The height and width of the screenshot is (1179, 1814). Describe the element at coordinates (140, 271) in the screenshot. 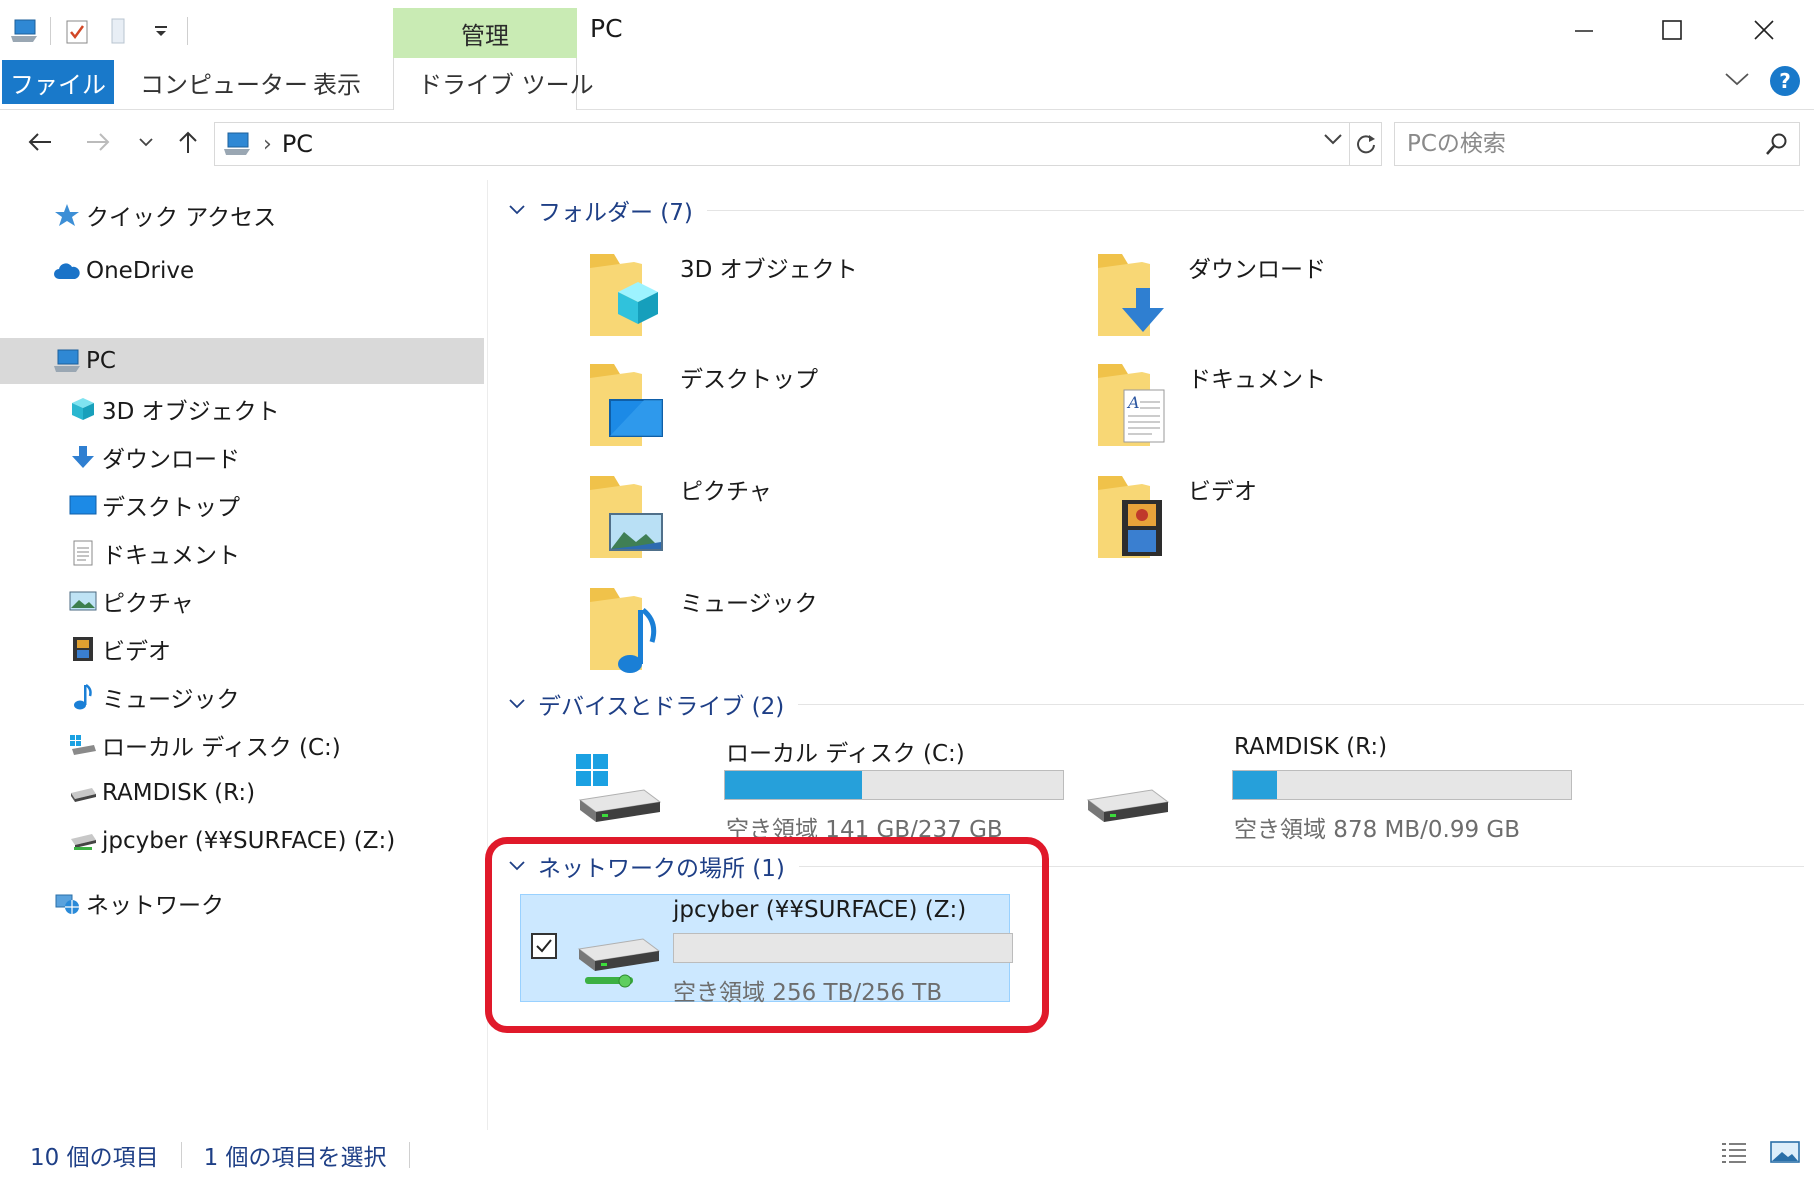

I see `sidebar-item-label: OneDrive` at that location.